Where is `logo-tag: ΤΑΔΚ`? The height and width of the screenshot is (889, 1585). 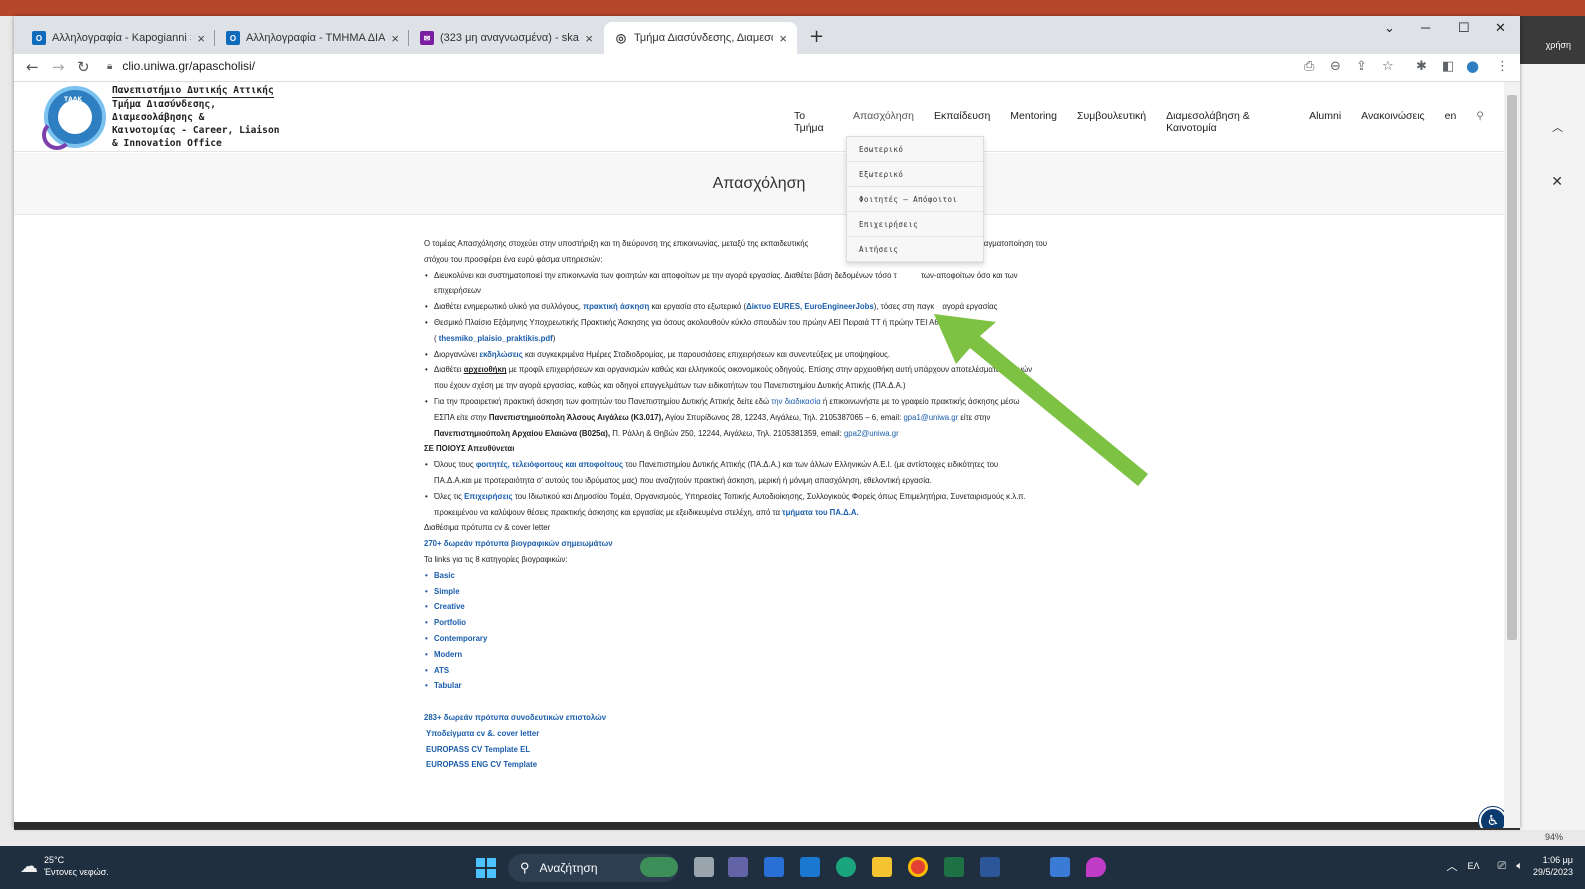 logo-tag: ΤΑΔΚ is located at coordinates (73, 99).